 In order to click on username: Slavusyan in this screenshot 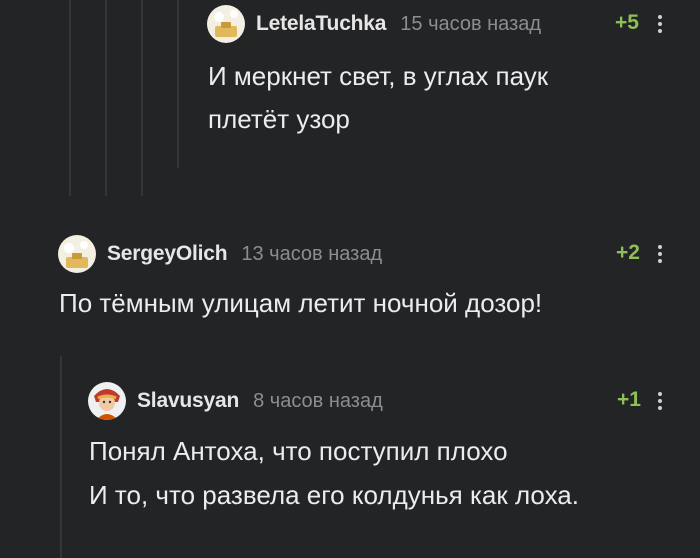, I will do `click(188, 401)`.